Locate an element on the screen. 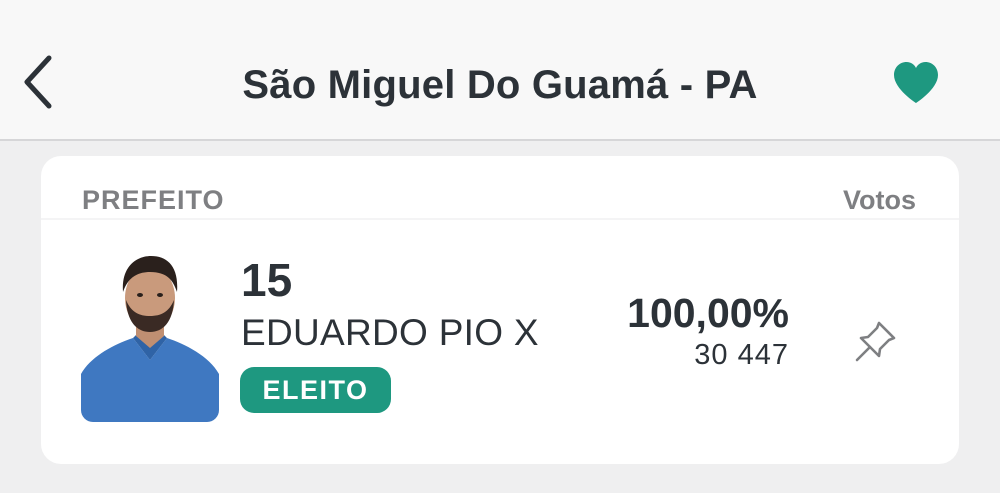 This screenshot has height=493, width=1000. favorite-button is located at coordinates (916, 85).